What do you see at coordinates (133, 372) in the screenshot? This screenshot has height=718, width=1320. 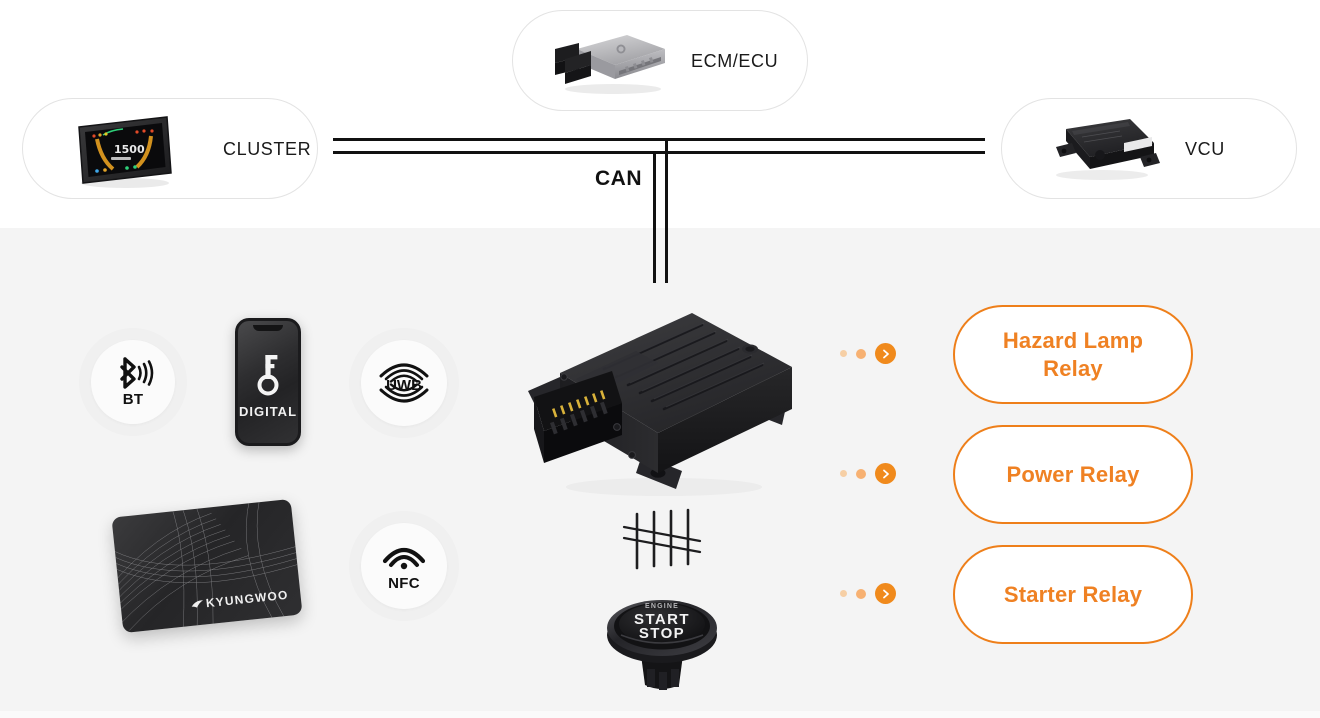 I see `bluetooth-icon` at bounding box center [133, 372].